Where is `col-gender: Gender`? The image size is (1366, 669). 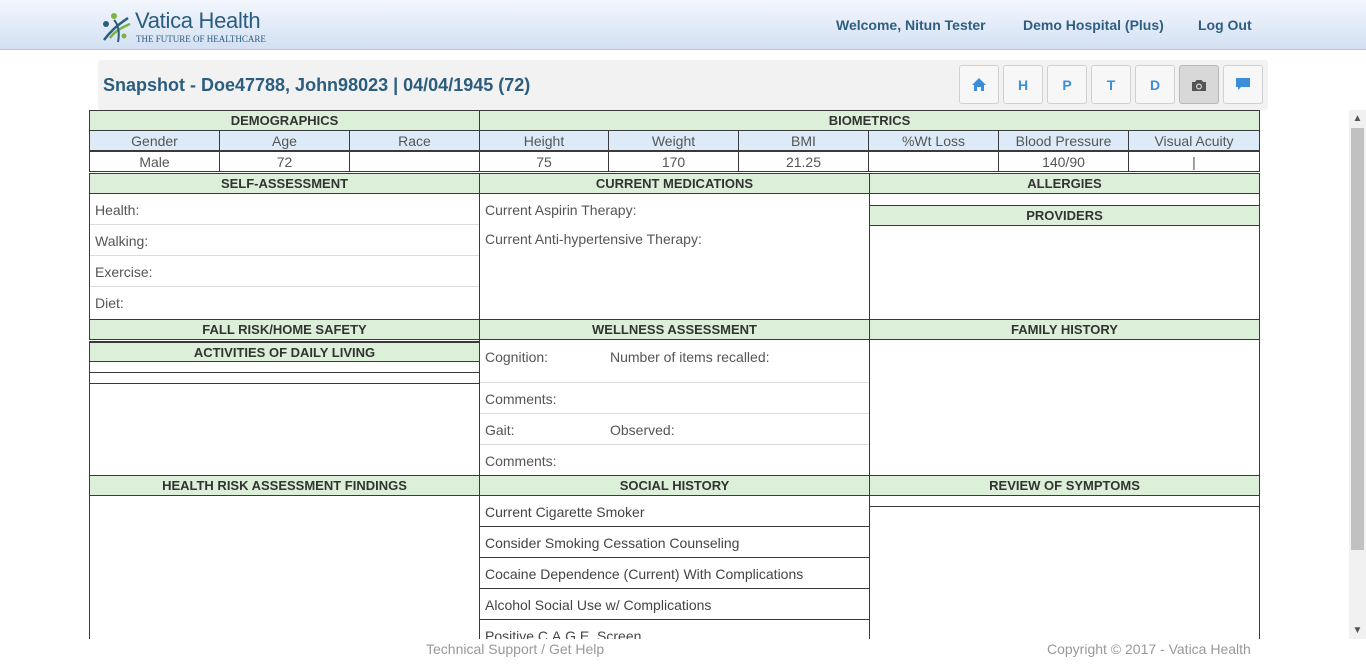
col-gender: Gender is located at coordinates (154, 140).